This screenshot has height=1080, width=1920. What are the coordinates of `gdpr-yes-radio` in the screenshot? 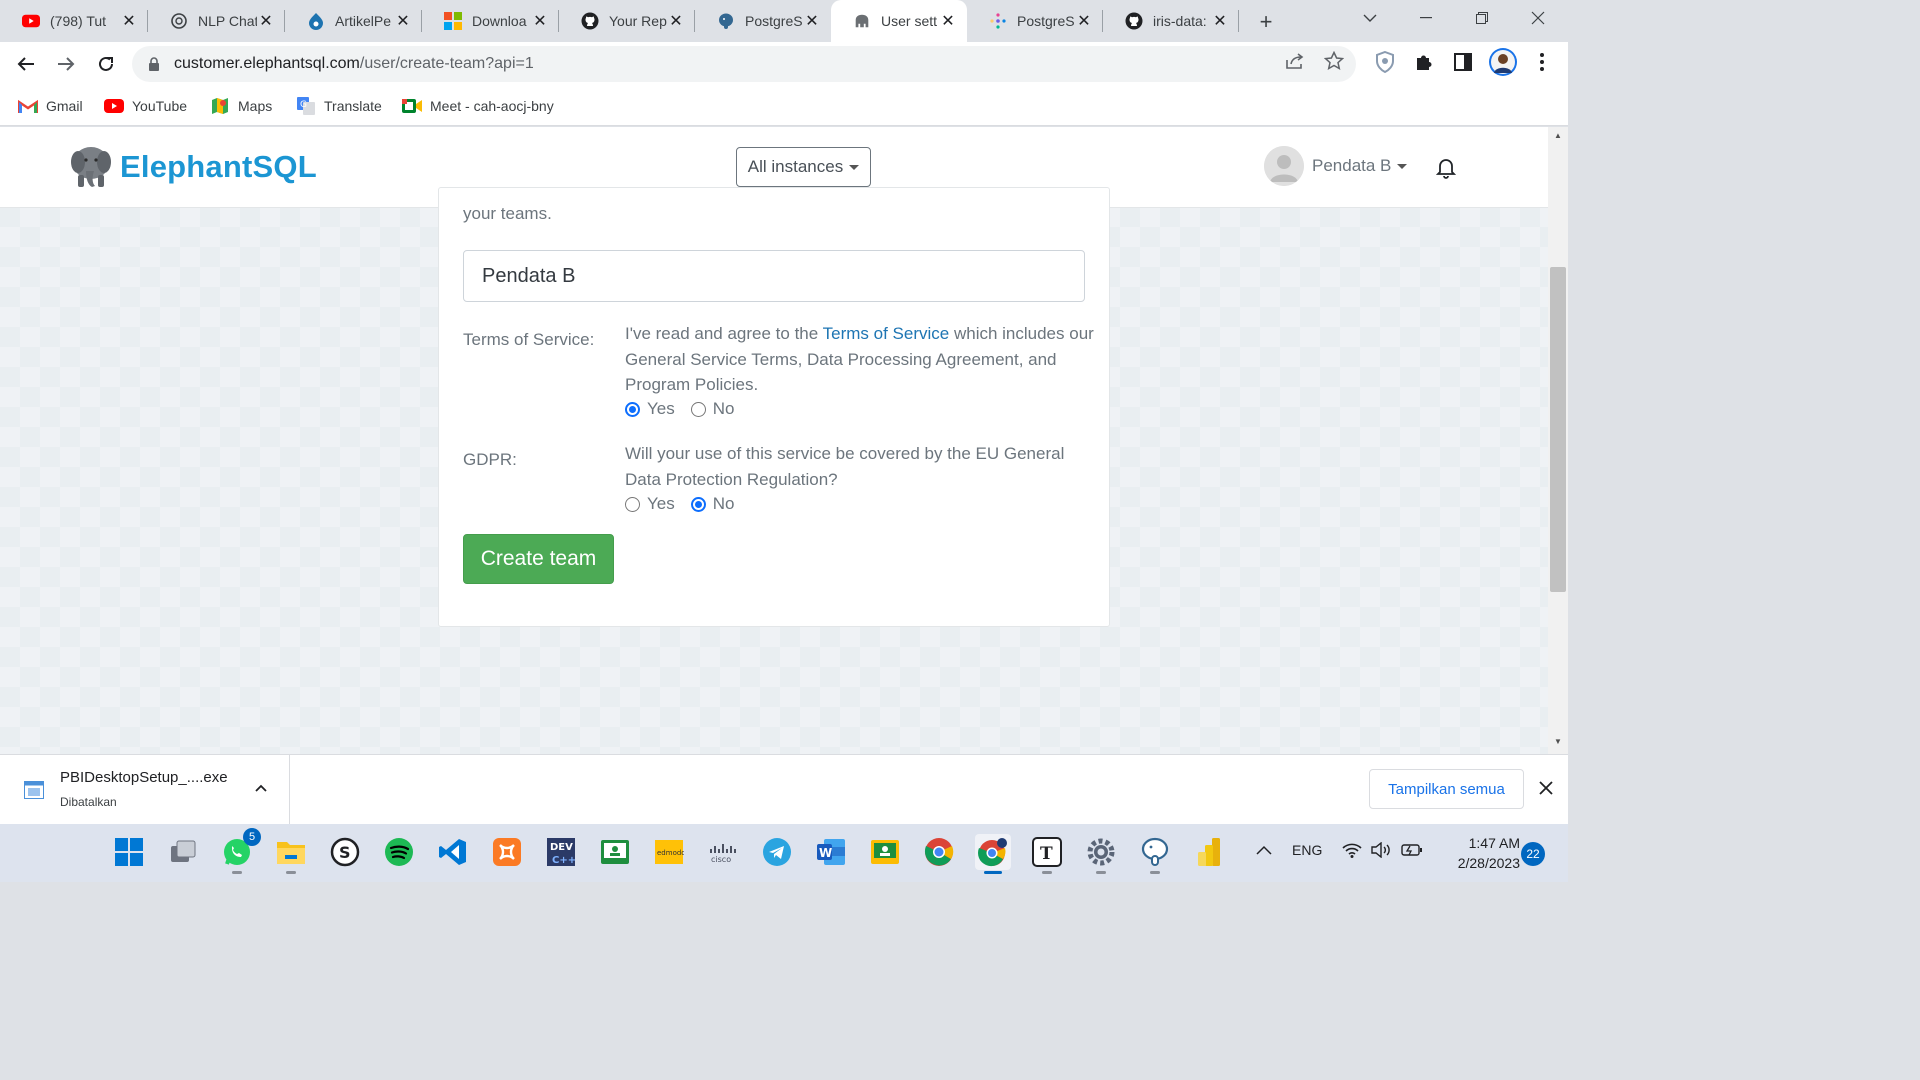 It's located at (632, 504).